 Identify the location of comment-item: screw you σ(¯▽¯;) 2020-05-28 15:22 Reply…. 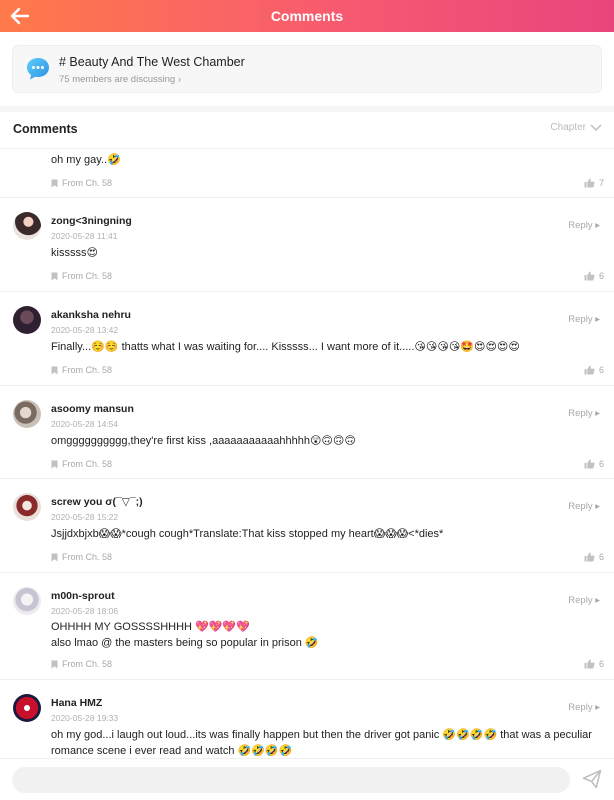
(307, 526).